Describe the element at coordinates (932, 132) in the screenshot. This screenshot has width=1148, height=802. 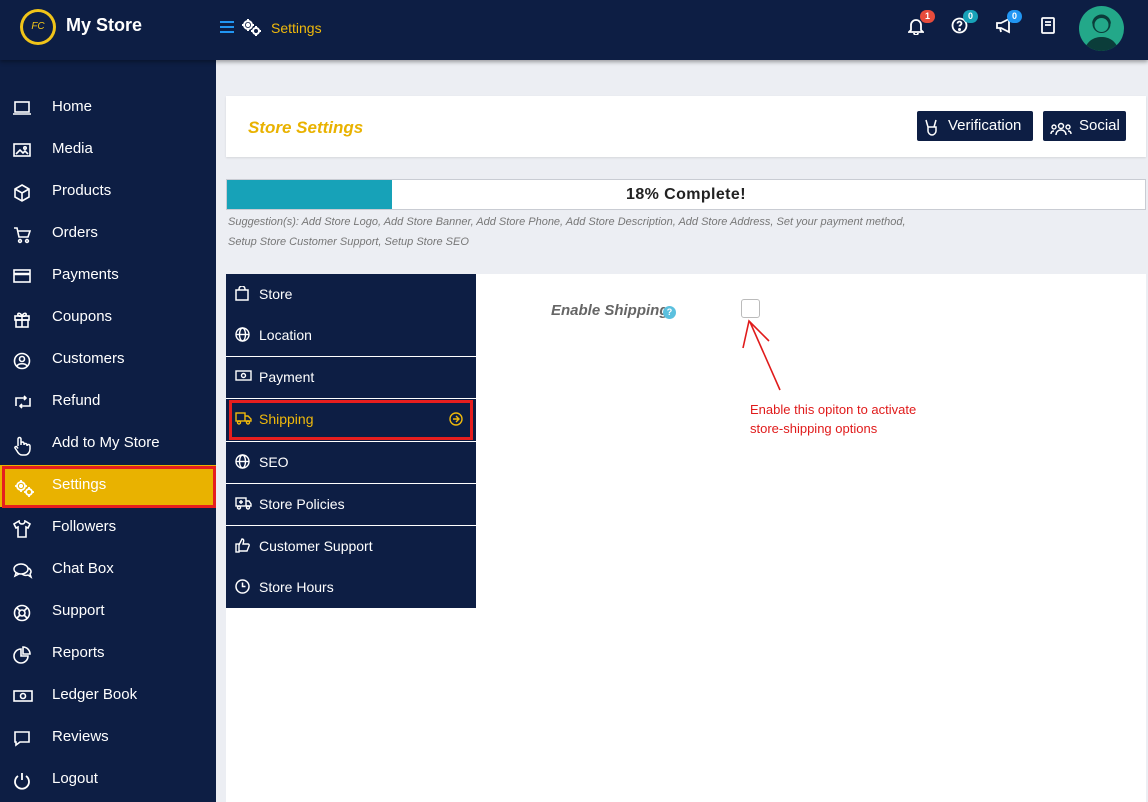
I see `victory-hand-icon` at that location.